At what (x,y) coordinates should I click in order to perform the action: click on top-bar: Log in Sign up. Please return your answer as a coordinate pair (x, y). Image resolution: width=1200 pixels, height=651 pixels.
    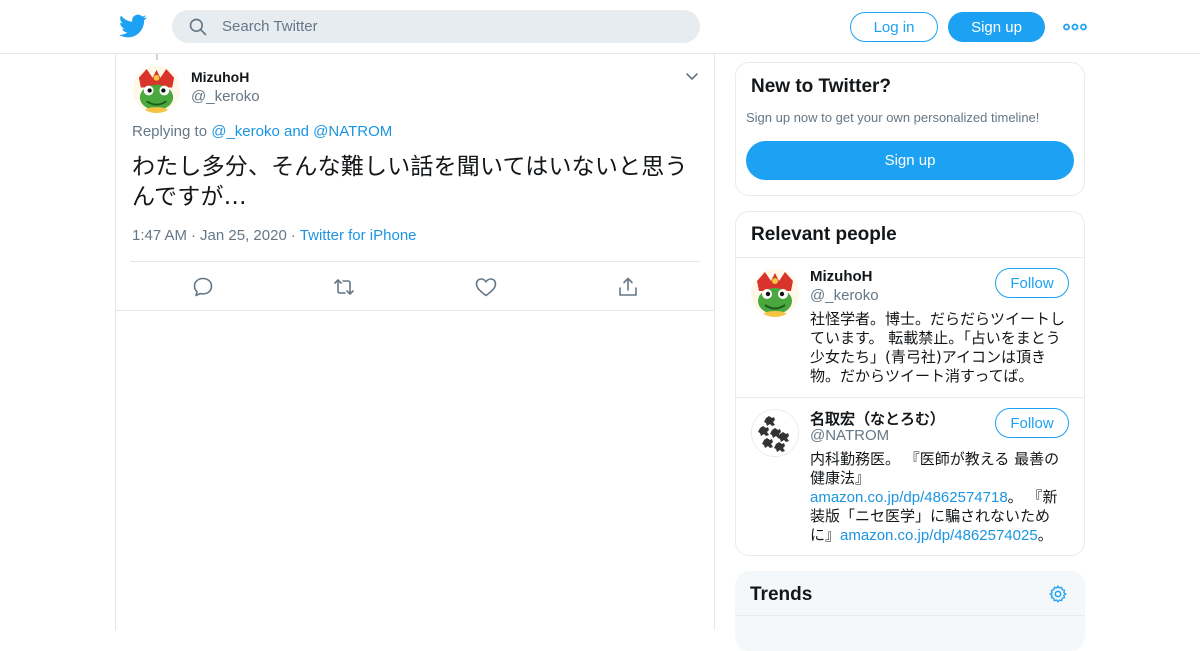
    Looking at the image, I should click on (600, 27).